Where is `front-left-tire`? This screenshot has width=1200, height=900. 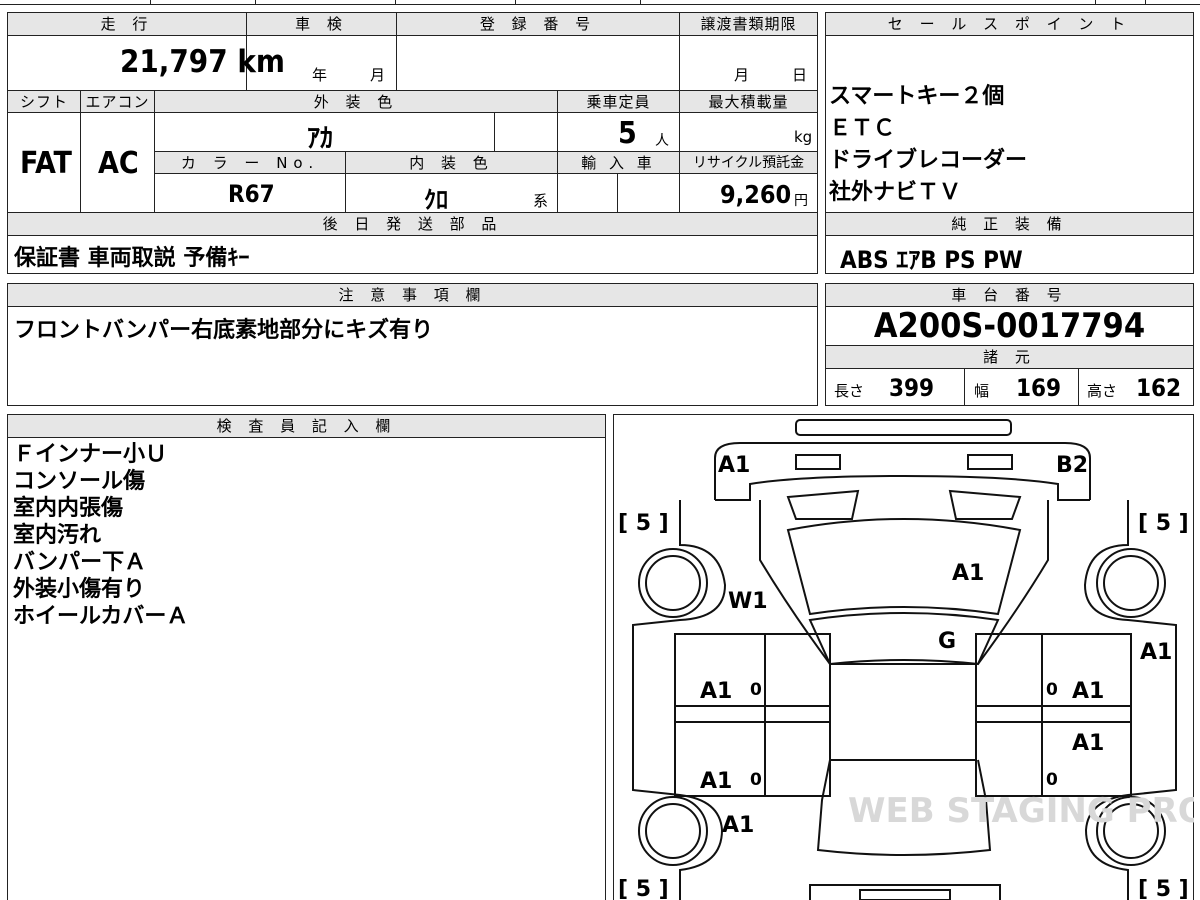
front-left-tire is located at coordinates (673, 583).